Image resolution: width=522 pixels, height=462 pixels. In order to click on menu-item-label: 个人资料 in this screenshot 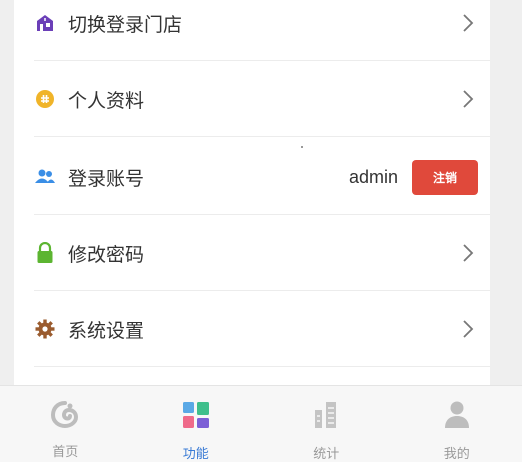, I will do `click(106, 101)`.